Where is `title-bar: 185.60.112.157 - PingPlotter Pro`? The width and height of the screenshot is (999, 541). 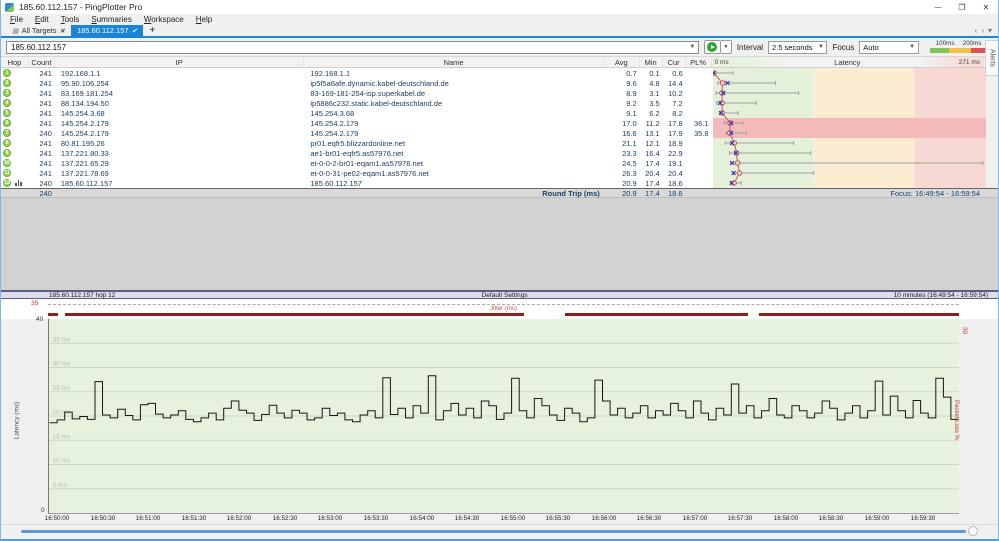 title-bar: 185.60.112.157 - PingPlotter Pro is located at coordinates (499, 7).